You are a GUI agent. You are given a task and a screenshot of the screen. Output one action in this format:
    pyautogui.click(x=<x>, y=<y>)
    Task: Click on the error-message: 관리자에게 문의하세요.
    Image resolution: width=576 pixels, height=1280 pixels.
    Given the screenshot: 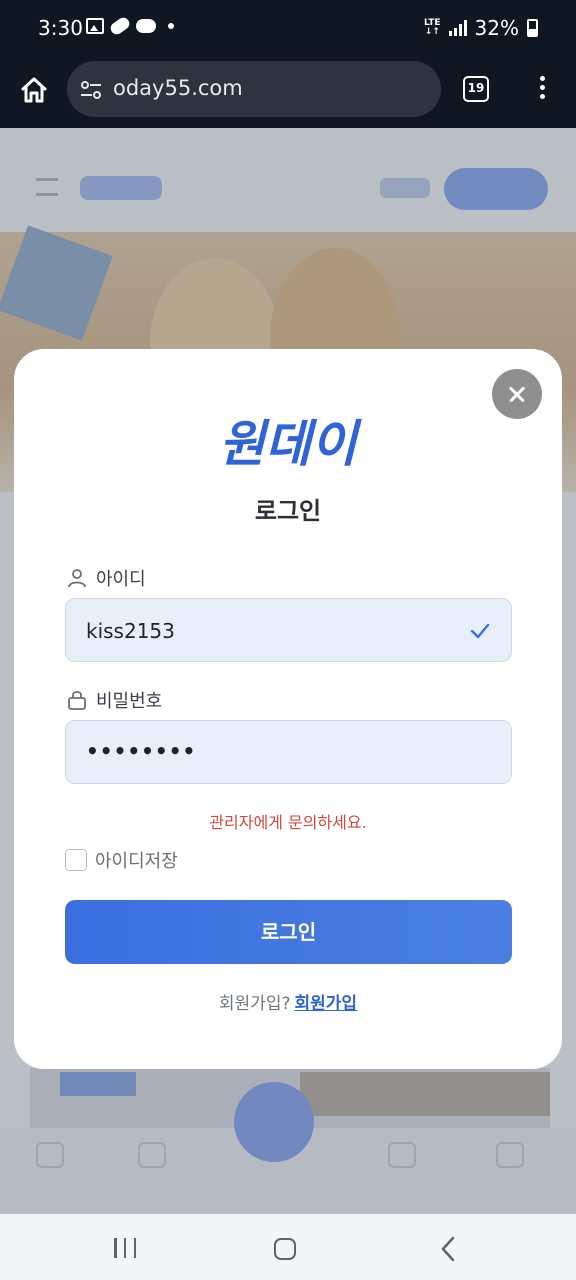 What is the action you would take?
    pyautogui.click(x=288, y=822)
    